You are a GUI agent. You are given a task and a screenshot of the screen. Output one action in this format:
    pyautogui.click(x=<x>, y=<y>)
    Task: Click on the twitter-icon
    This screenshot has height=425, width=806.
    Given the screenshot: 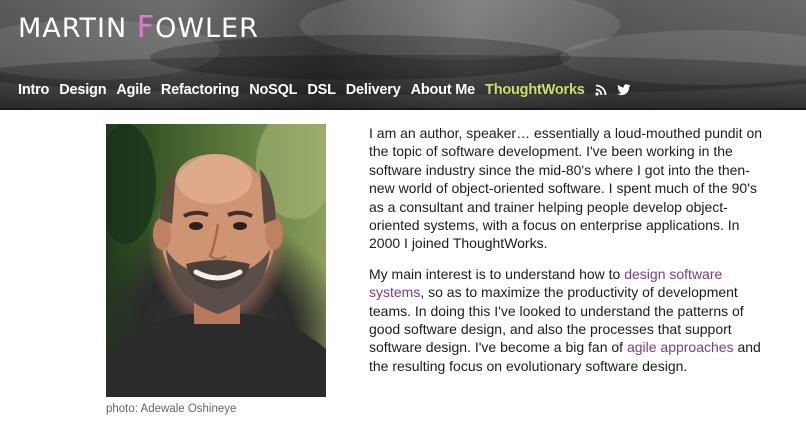 What is the action you would take?
    pyautogui.click(x=623, y=90)
    